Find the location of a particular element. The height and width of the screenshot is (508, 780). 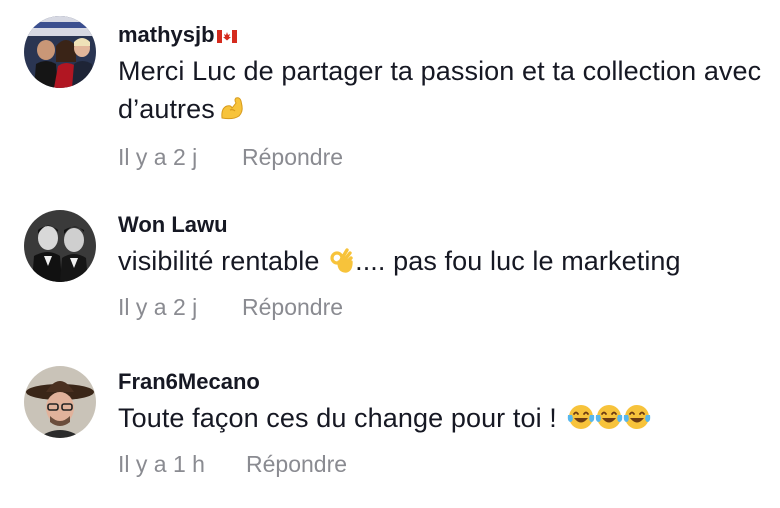

comment-username: Won Lawu is located at coordinates (444, 225).